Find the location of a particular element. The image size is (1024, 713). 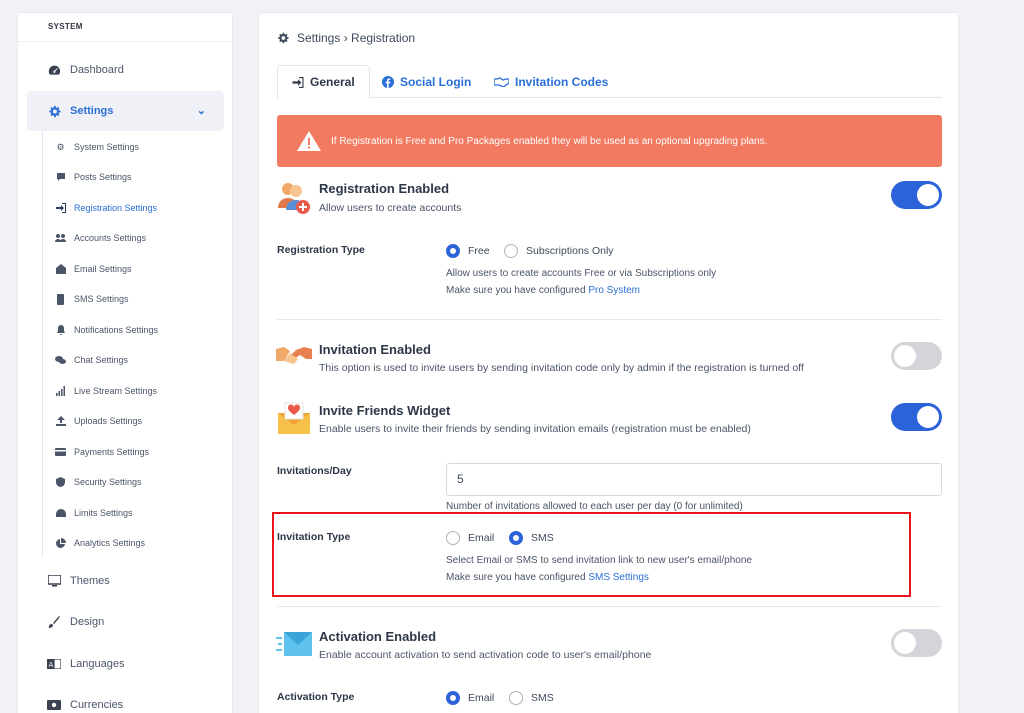

shield-icon is located at coordinates (60, 482).